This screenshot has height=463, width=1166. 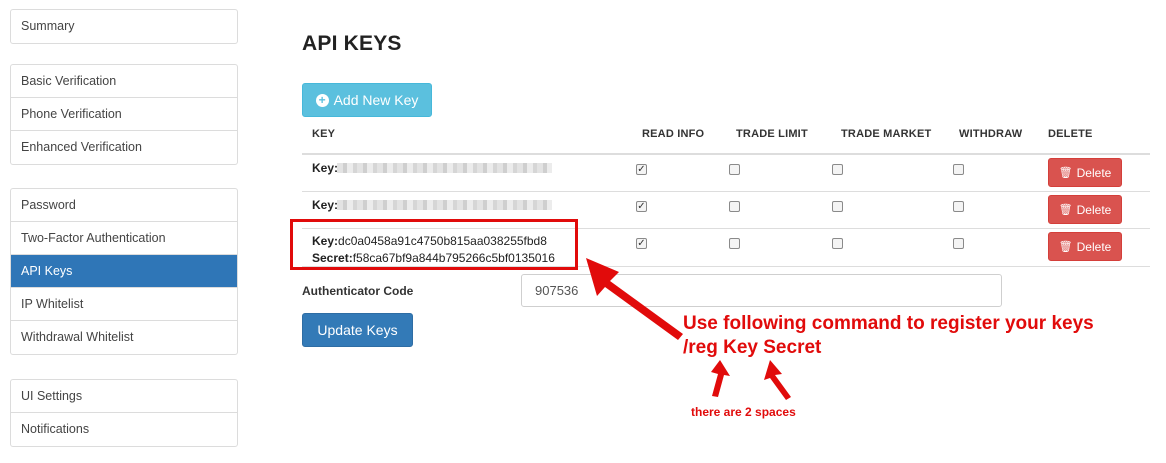 I want to click on header-trade-limit: TRADE LIMIT, so click(x=772, y=134).